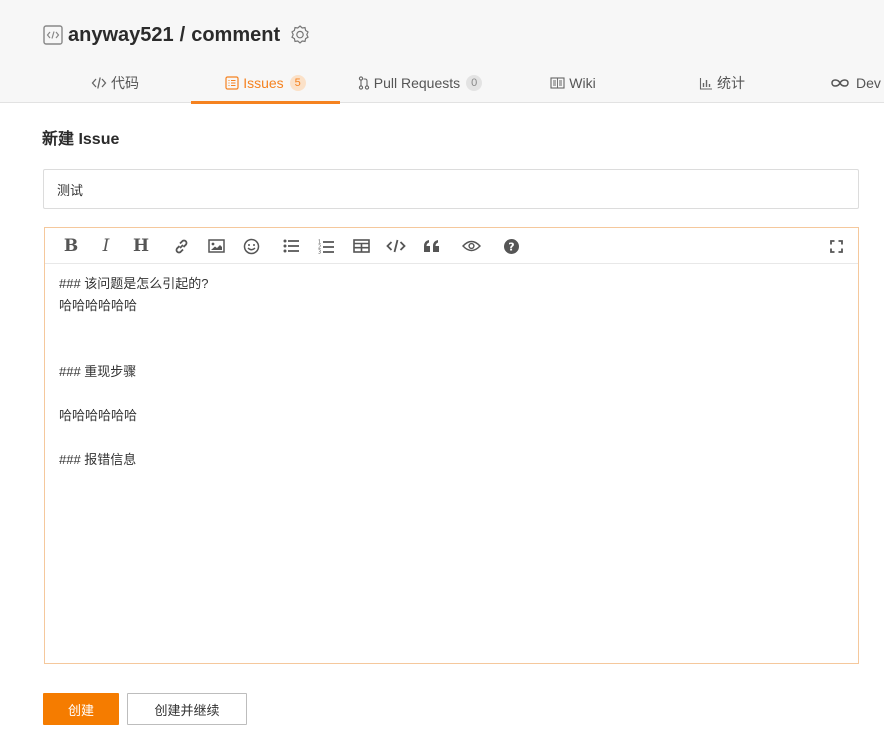 The image size is (884, 754). I want to click on quote-icon, so click(431, 246).